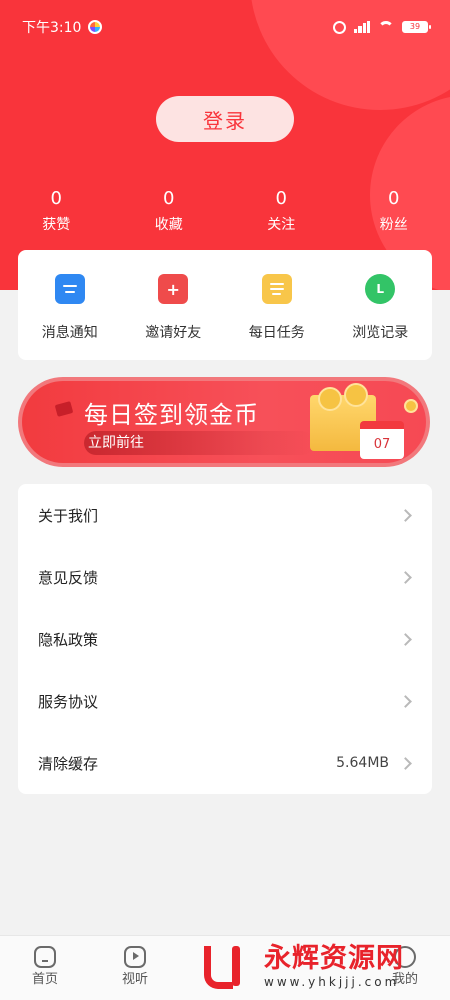 This screenshot has width=450, height=1000. I want to click on menu-item-label: 隐私政策, so click(68, 639).